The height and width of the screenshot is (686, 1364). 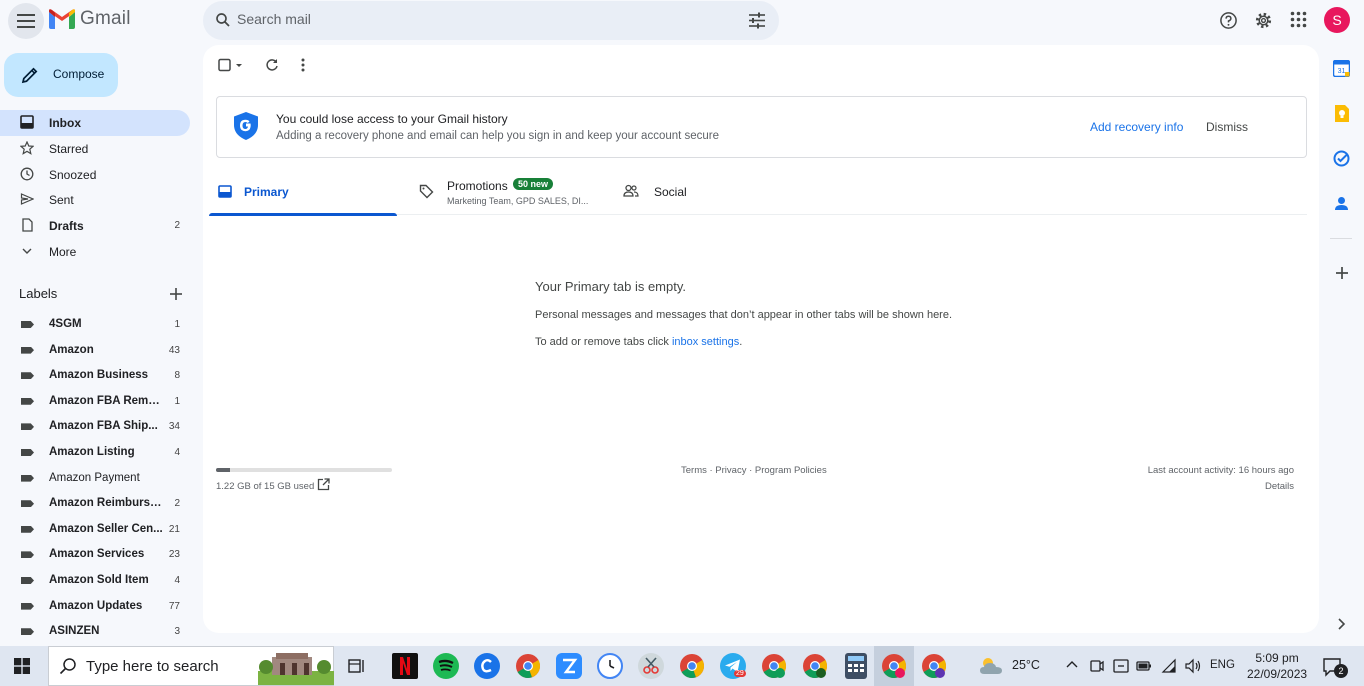 I want to click on meet-now-icon, so click(x=1097, y=666).